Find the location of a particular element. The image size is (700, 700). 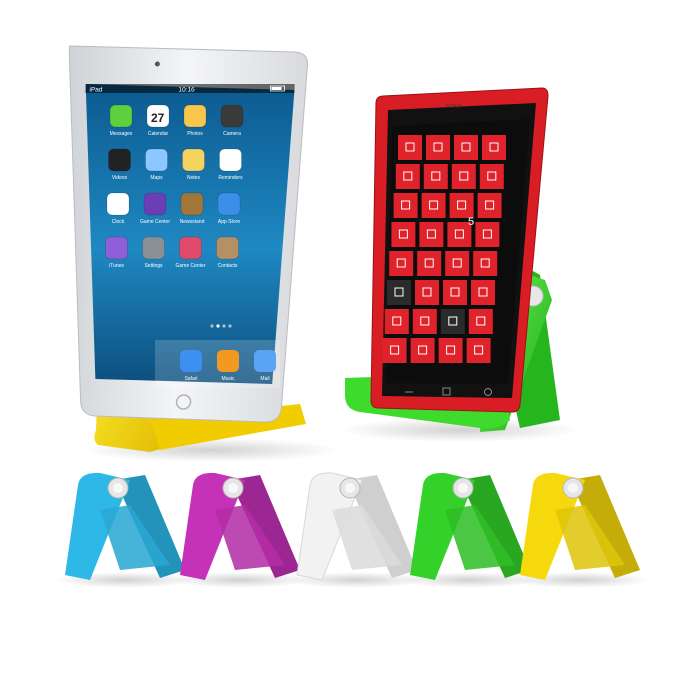

app-icon-list: Reminders is located at coordinates (230, 164).